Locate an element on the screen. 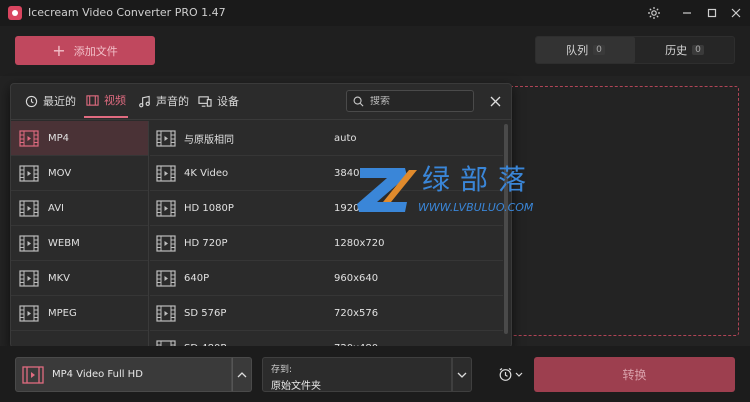 This screenshot has height=402, width=750. watermark-text: 绿部落 is located at coordinates (479, 179).